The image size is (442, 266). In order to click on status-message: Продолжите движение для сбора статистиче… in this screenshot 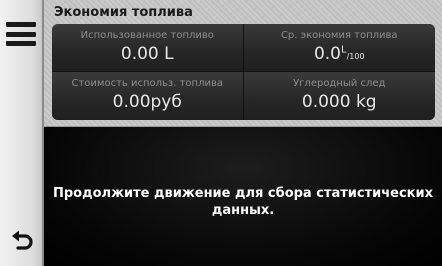, I will do `click(243, 202)`.